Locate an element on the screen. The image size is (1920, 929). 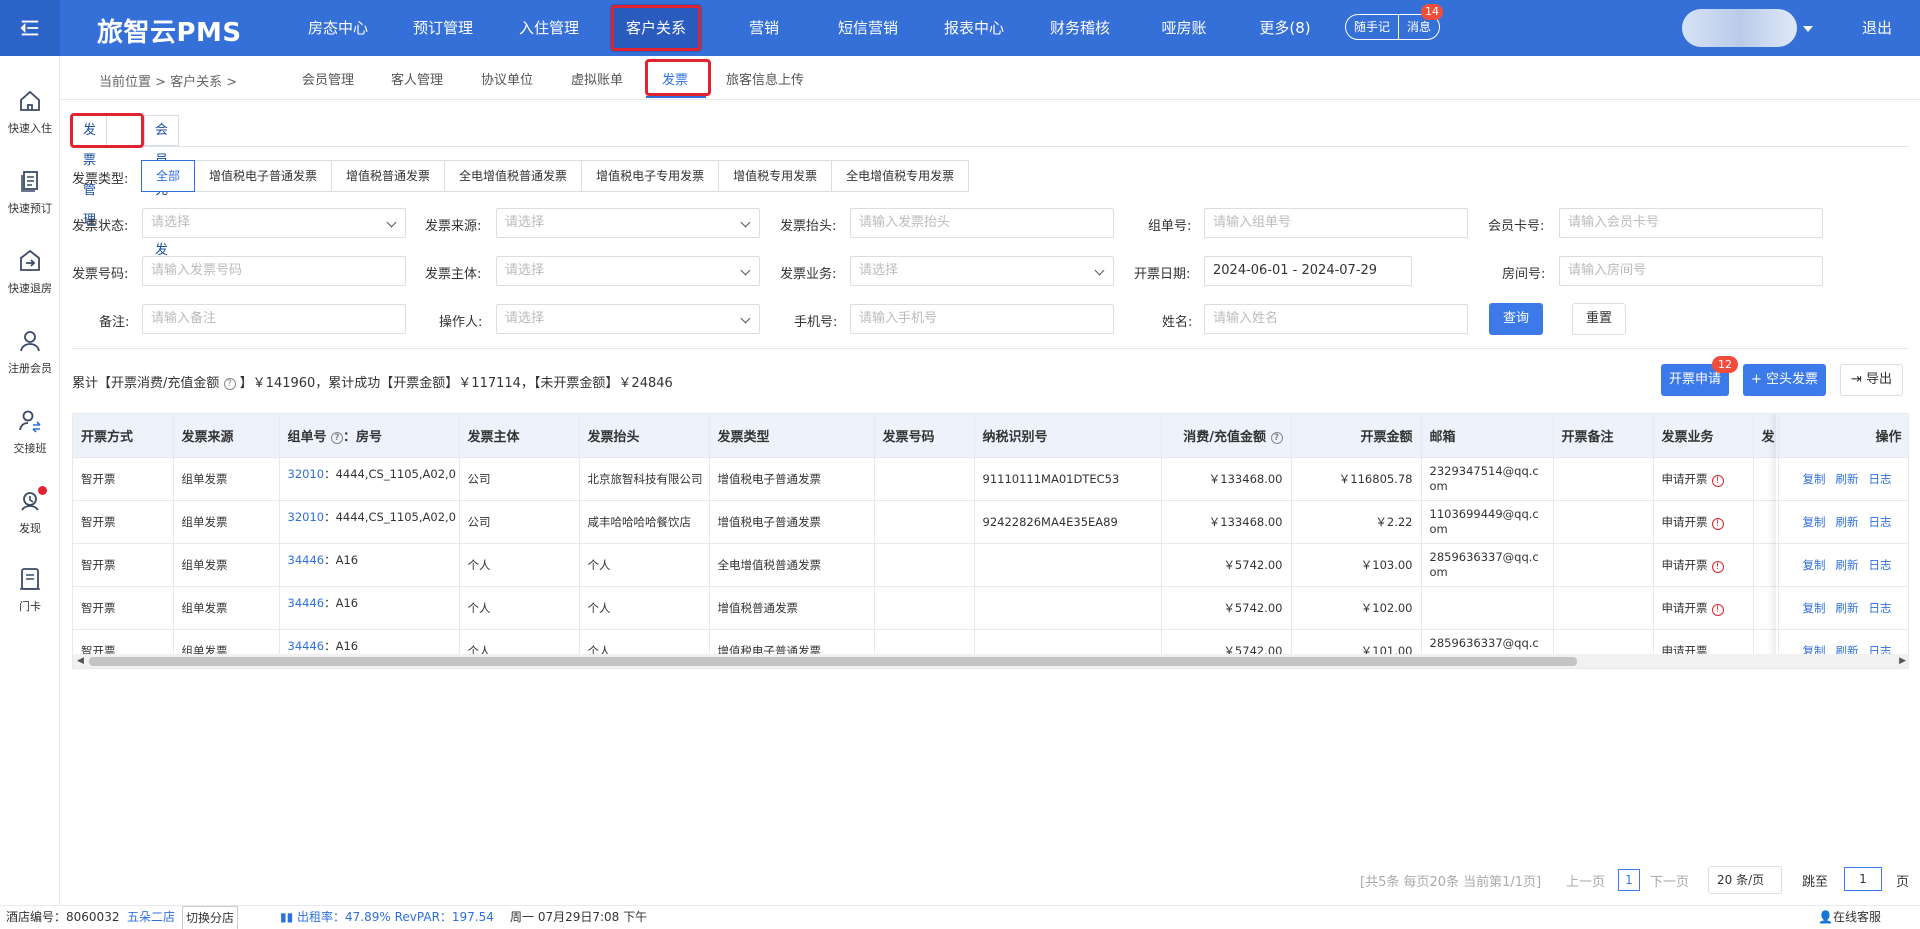
nav-customer-relations: 客户关系 is located at coordinates (656, 28).